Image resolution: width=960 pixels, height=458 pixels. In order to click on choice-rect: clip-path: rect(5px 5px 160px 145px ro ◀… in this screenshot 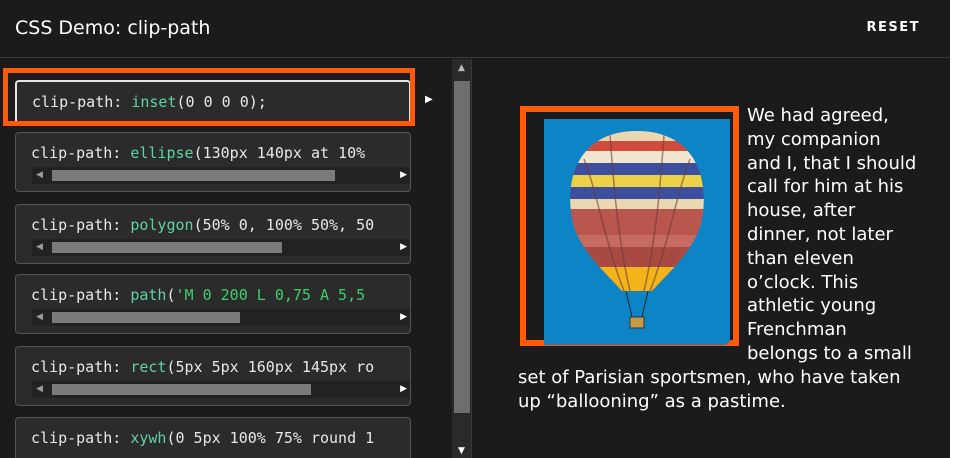, I will do `click(213, 376)`.